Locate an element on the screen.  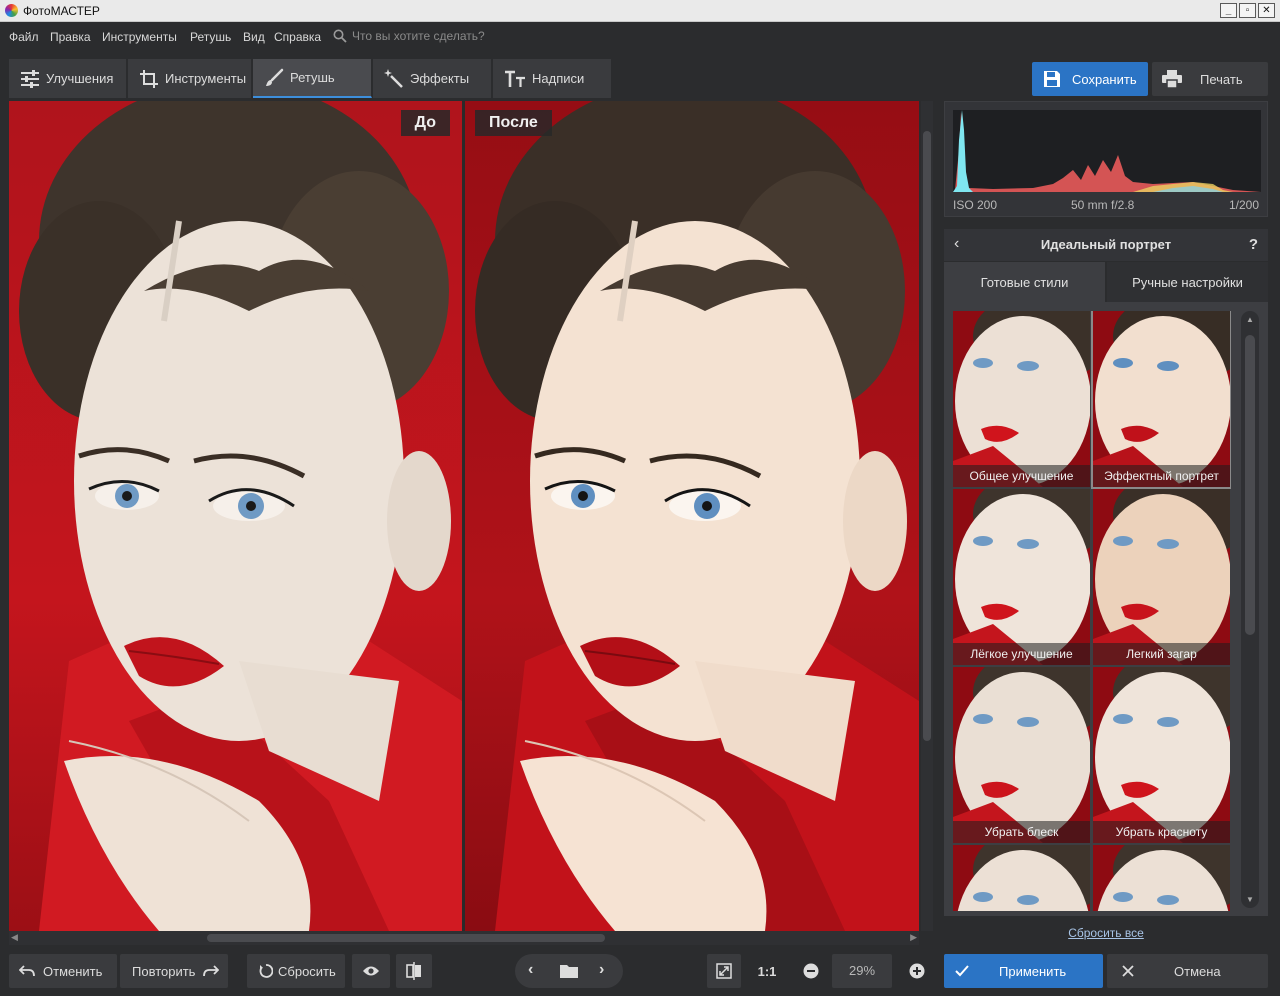
style-caption: Убрать красноту is located at coordinates (1161, 832).